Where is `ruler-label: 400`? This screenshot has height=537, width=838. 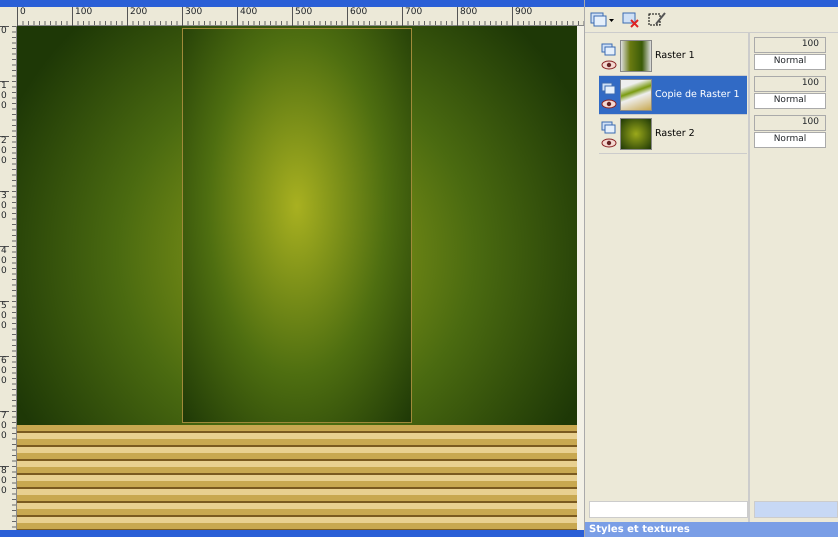
ruler-label: 400 is located at coordinates (4, 262).